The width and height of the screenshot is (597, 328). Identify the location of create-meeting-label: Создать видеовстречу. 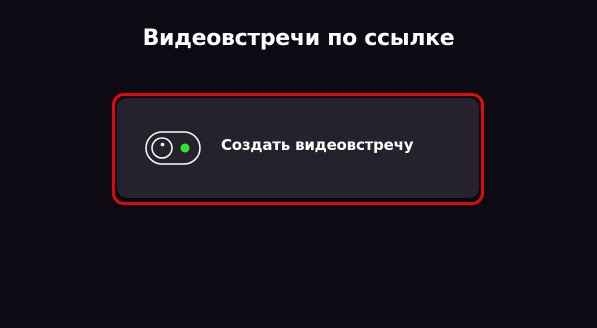
(317, 145).